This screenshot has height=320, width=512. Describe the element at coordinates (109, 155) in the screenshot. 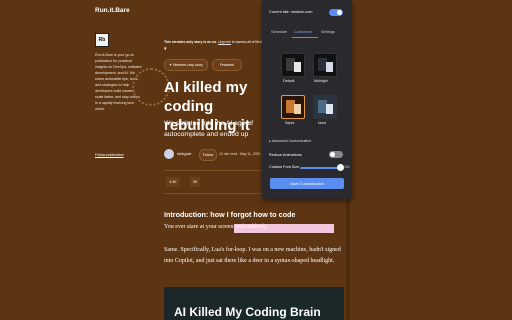

I see `follow-publication-link: Follow publication` at that location.